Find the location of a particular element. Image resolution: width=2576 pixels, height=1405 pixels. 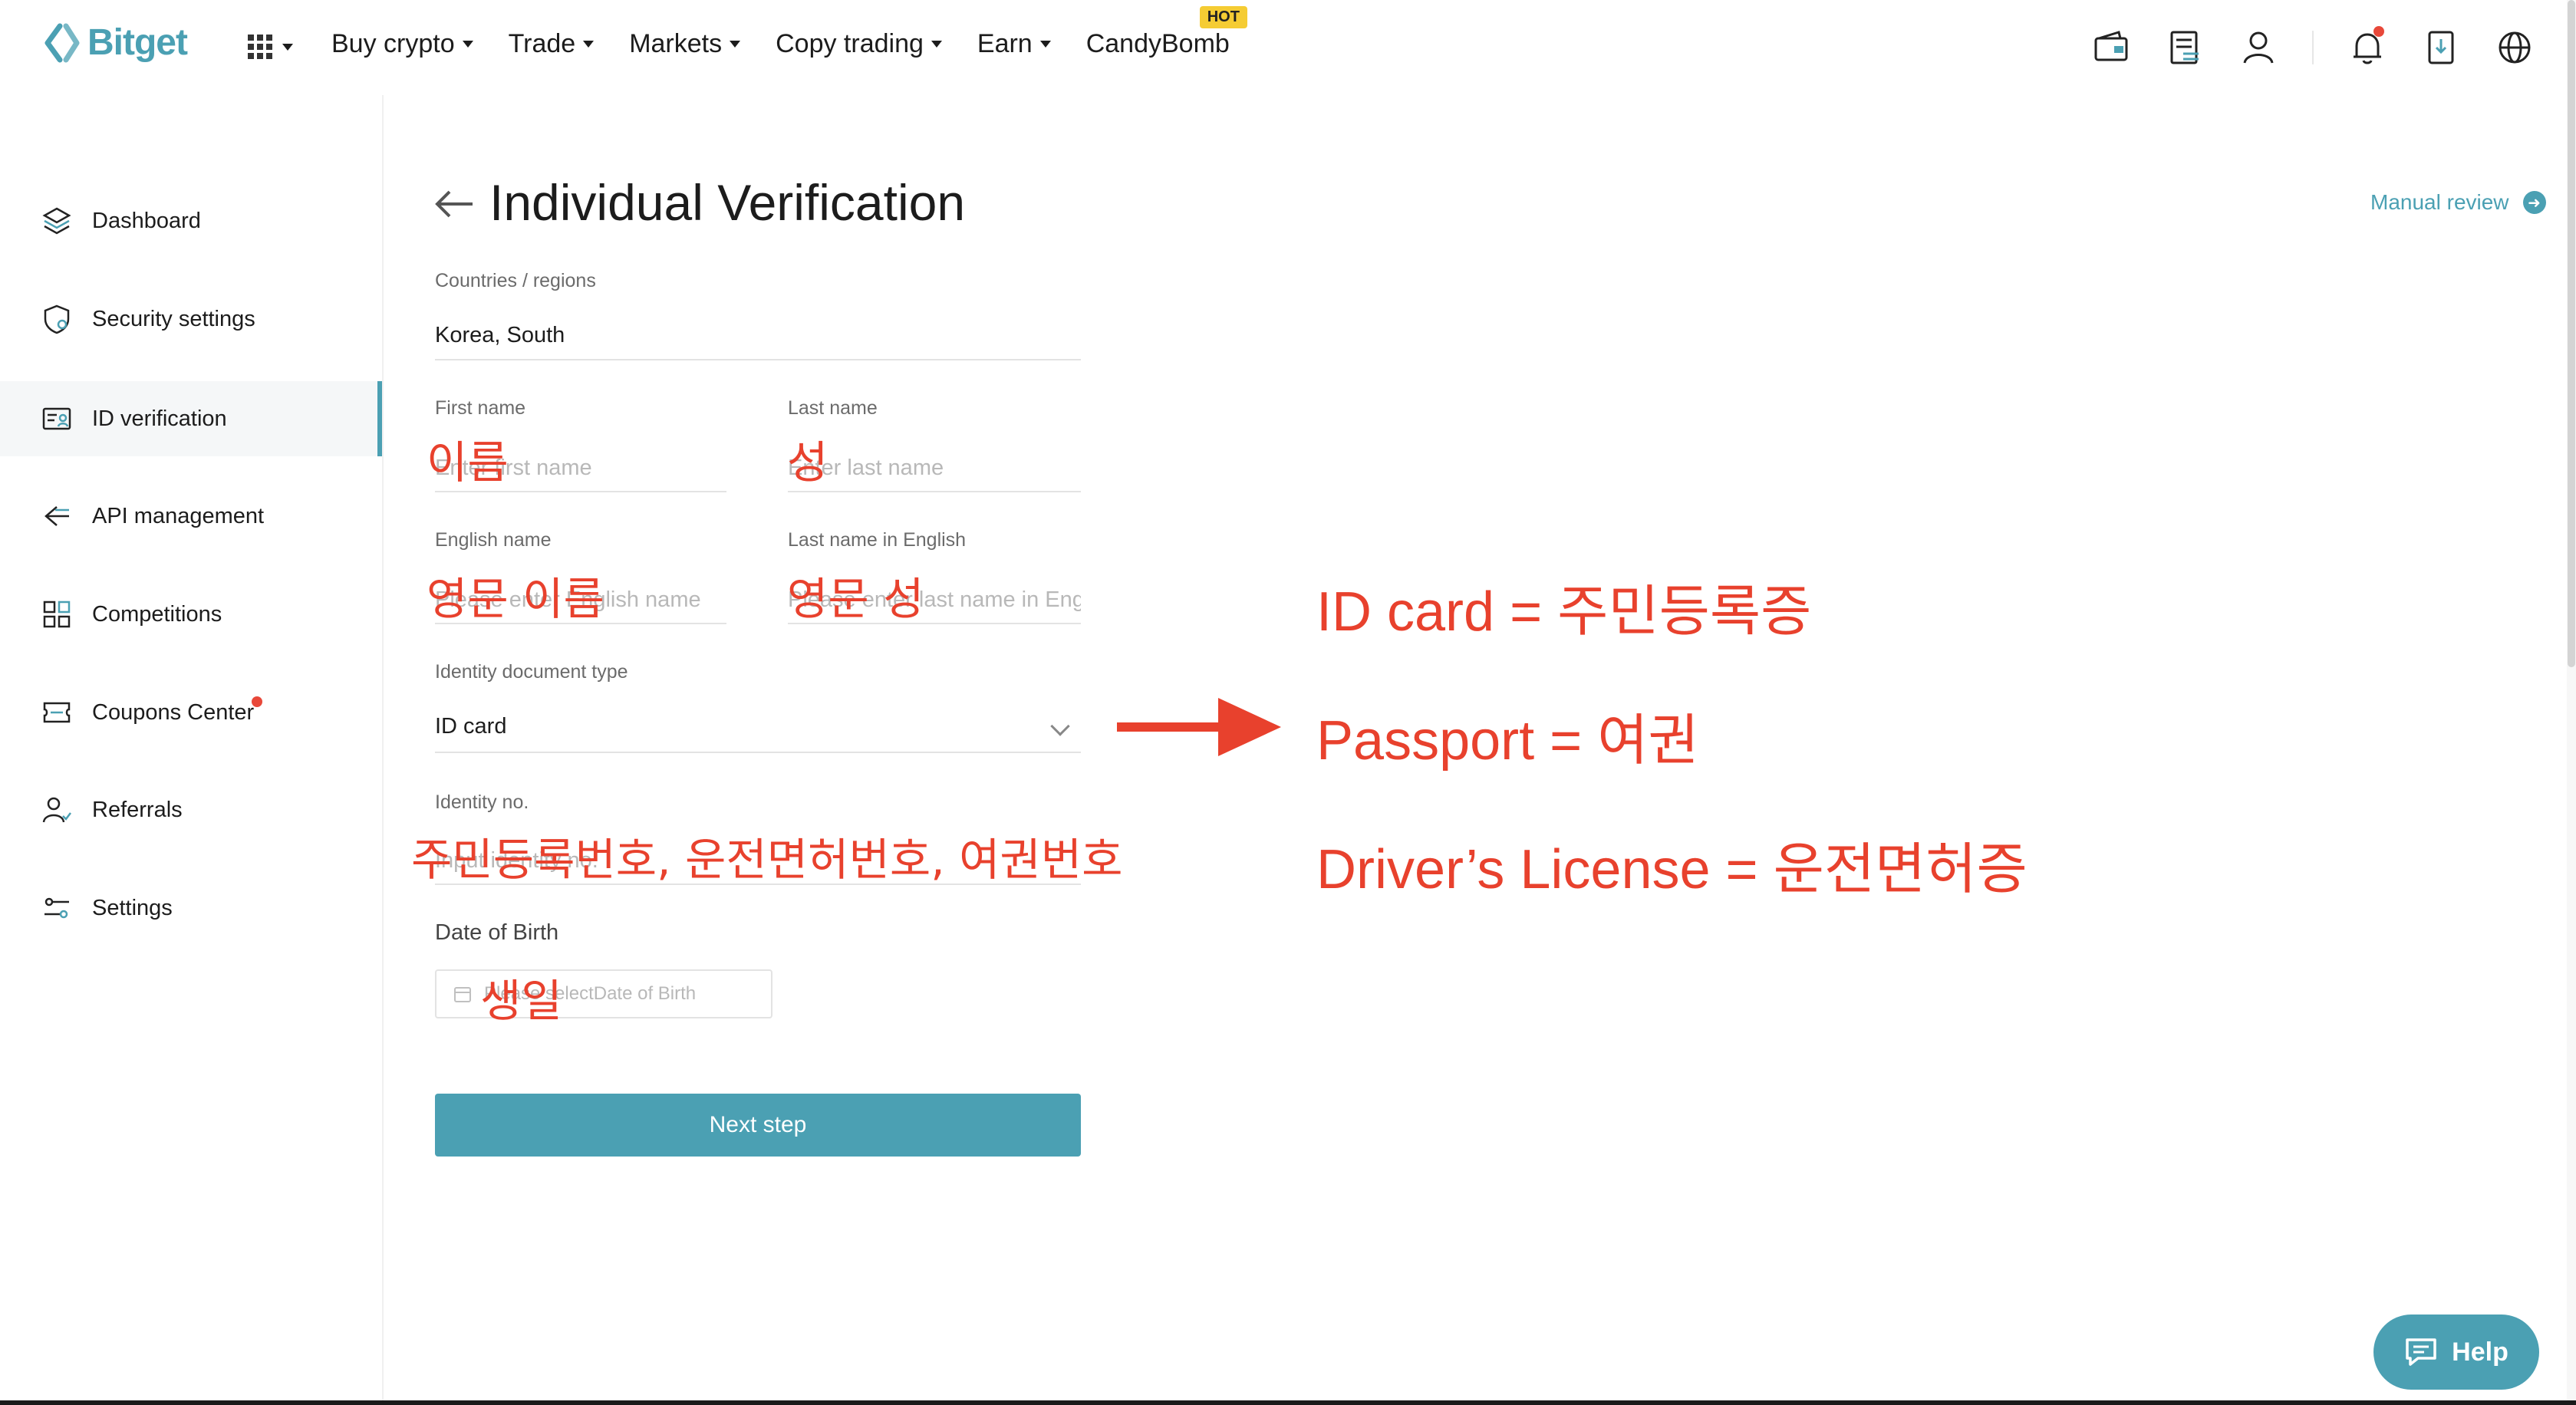

sidebar-item-label: Competitions is located at coordinates (157, 614).